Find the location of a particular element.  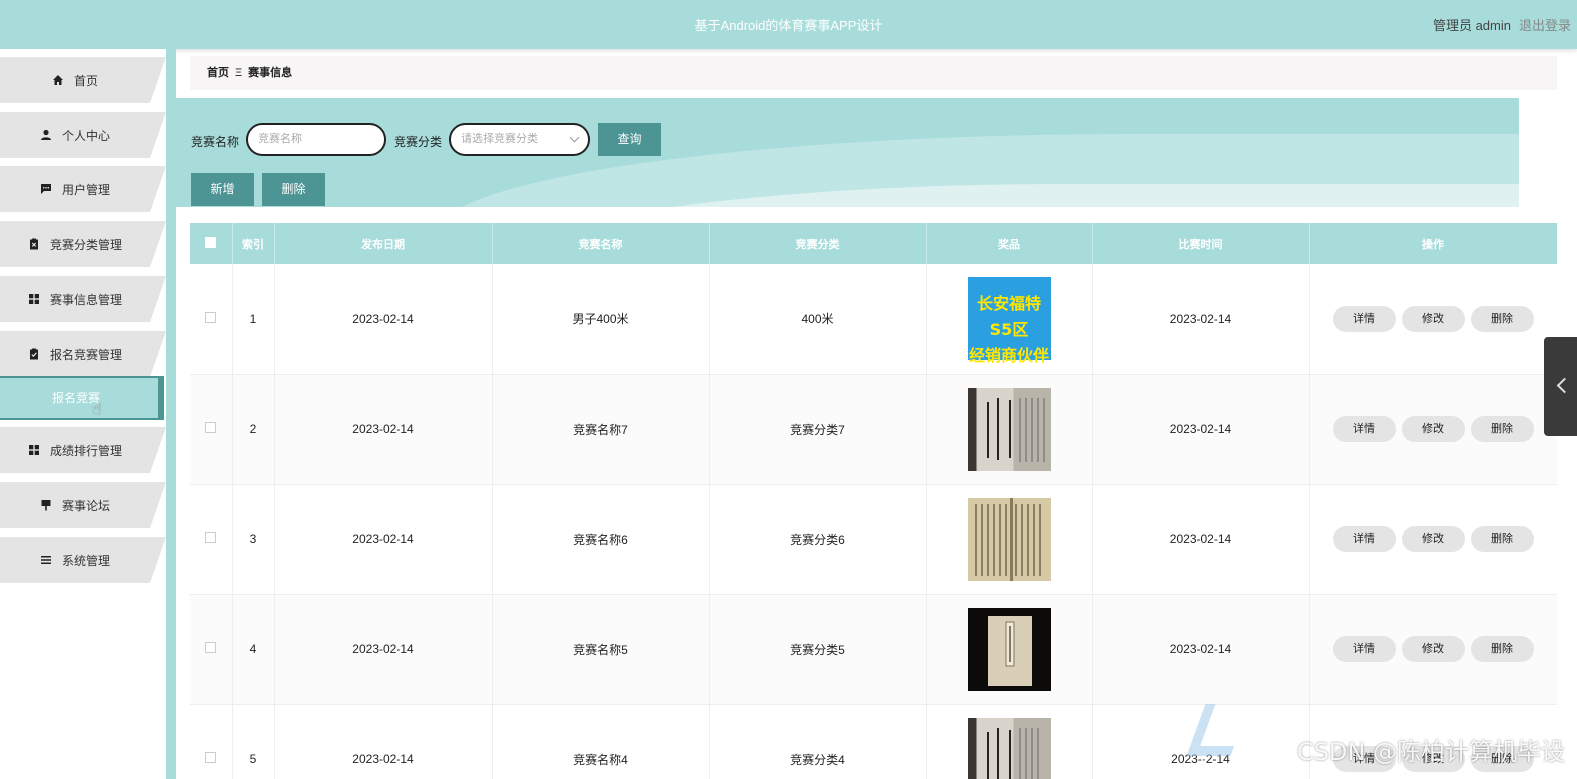

column-header-prize: 奖品 is located at coordinates (1009, 243).